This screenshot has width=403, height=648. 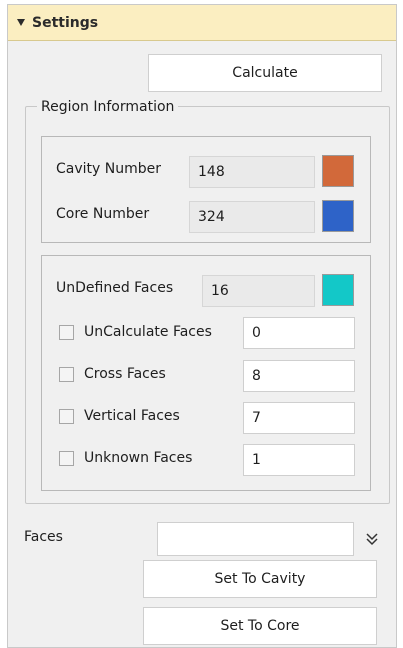 I want to click on double-chevron-down-icon, so click(x=372, y=539).